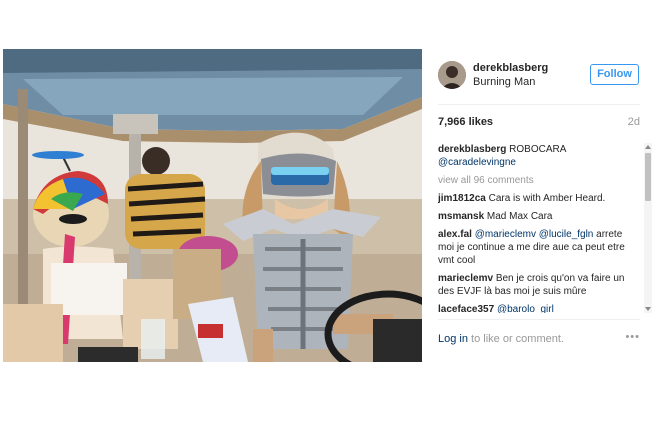 The height and width of the screenshot is (426, 660). What do you see at coordinates (477, 162) in the screenshot?
I see `caption-mention: @caradelevingne` at bounding box center [477, 162].